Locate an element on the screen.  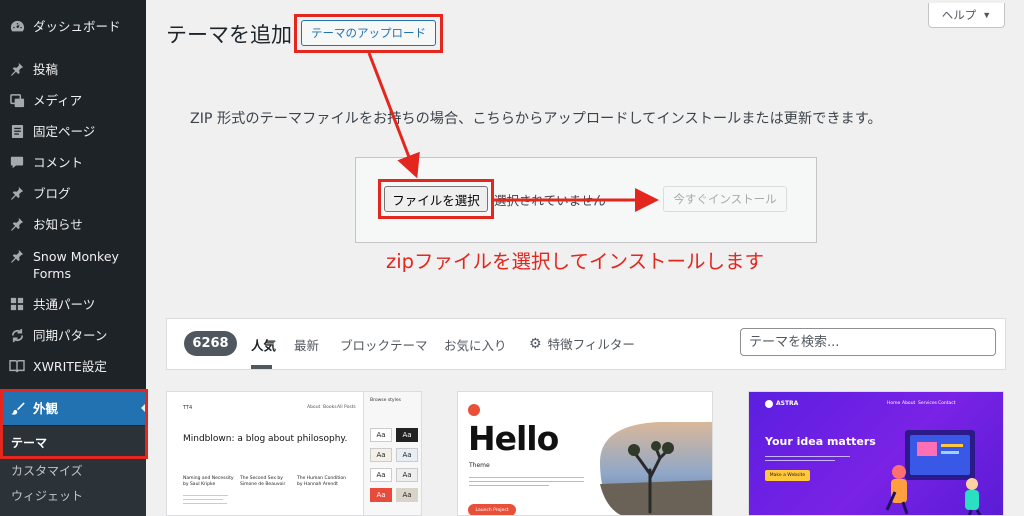
hello-hero-image is located at coordinates (656, 468).